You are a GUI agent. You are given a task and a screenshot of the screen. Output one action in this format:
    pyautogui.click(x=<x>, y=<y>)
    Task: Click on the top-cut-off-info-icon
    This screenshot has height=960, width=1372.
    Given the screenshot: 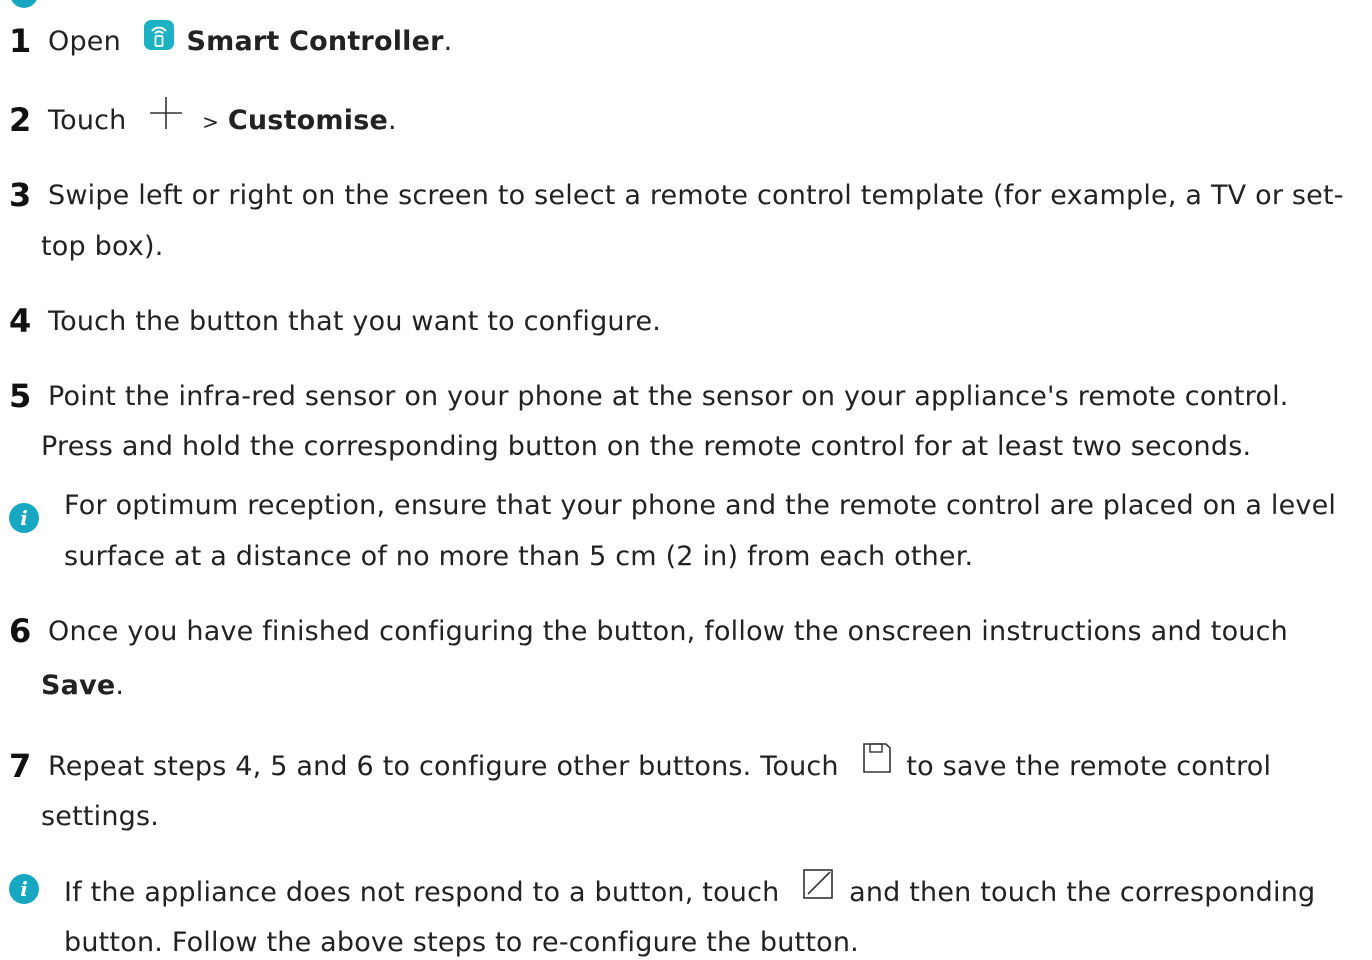 What is the action you would take?
    pyautogui.click(x=24, y=4)
    